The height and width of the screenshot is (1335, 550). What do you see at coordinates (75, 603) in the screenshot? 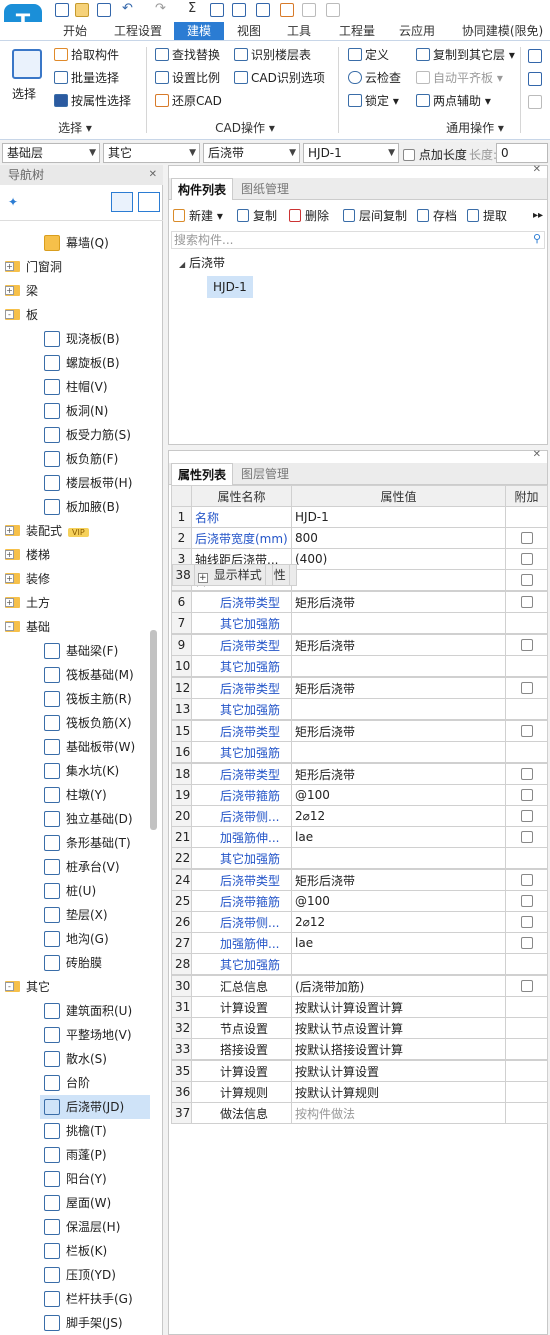
I see `nav-folder: + 土方` at bounding box center [75, 603].